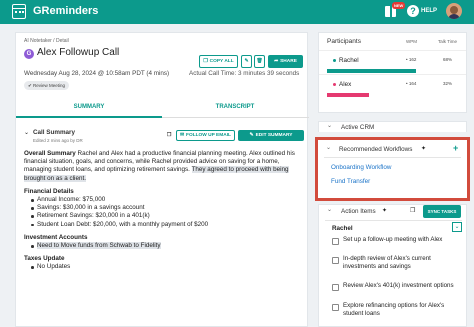  Describe the element at coordinates (400, 286) in the screenshot. I see `task-text: Review Alex's 401(k) investment options` at that location.